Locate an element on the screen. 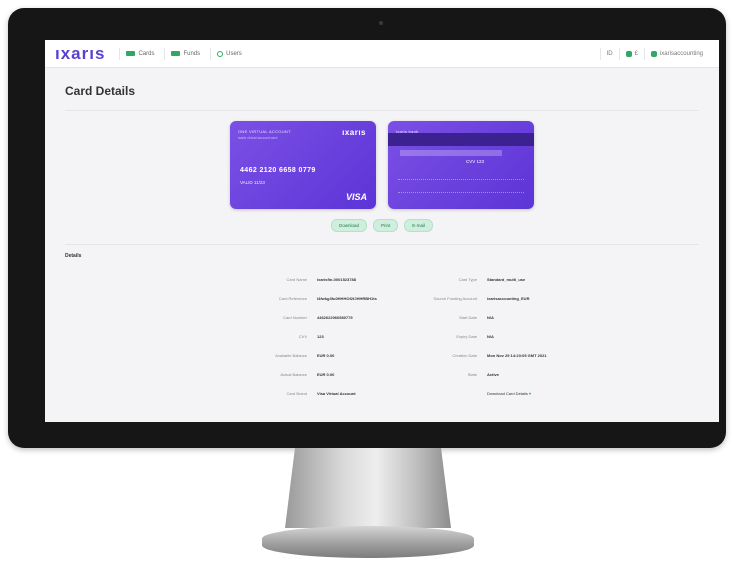 Image resolution: width=732 pixels, height=566 pixels. title-divider is located at coordinates (382, 110).